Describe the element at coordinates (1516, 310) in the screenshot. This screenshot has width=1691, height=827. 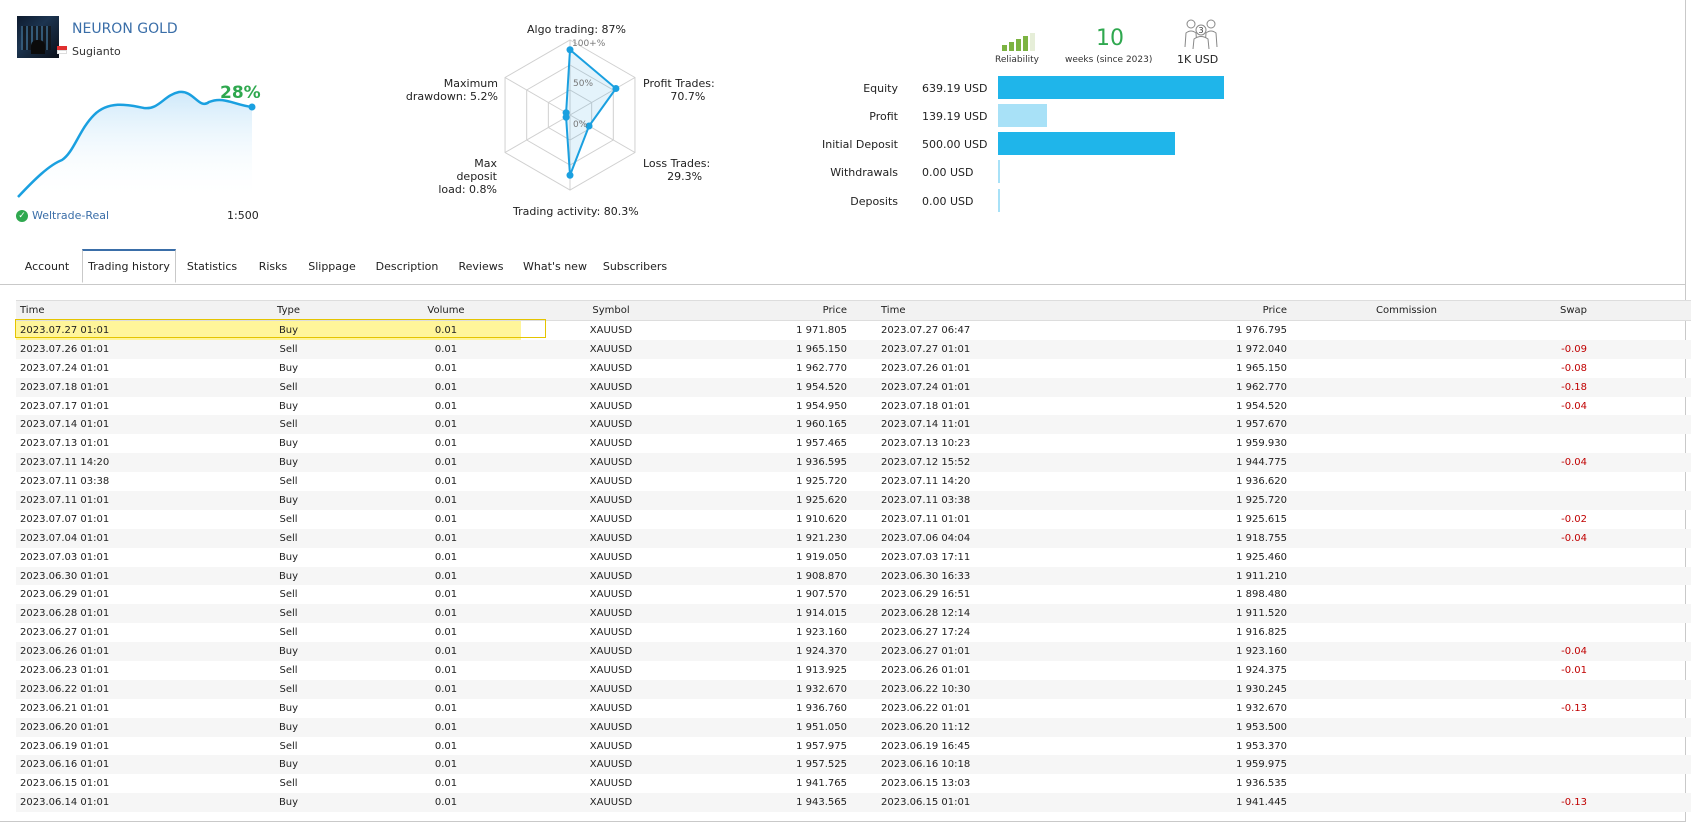
I see `column-header-swap: Swap` at that location.